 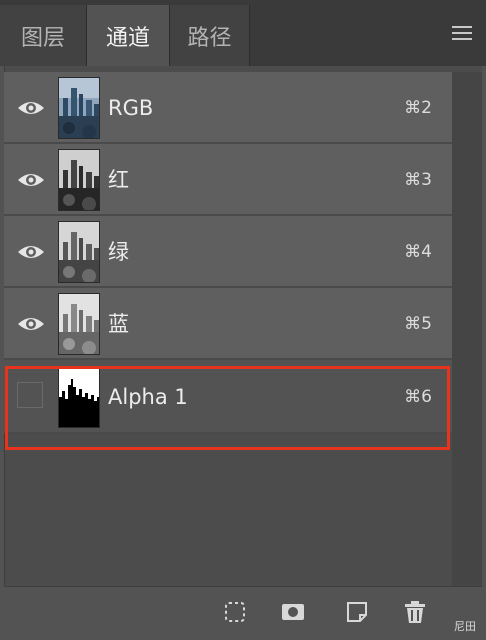 What do you see at coordinates (131, 108) in the screenshot?
I see `channel-name: RGB` at bounding box center [131, 108].